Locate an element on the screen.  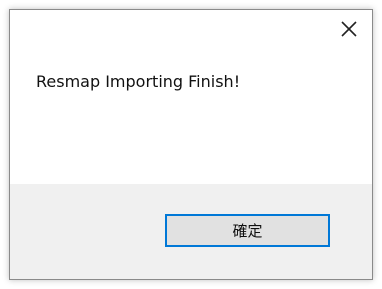
close-icon is located at coordinates (349, 29).